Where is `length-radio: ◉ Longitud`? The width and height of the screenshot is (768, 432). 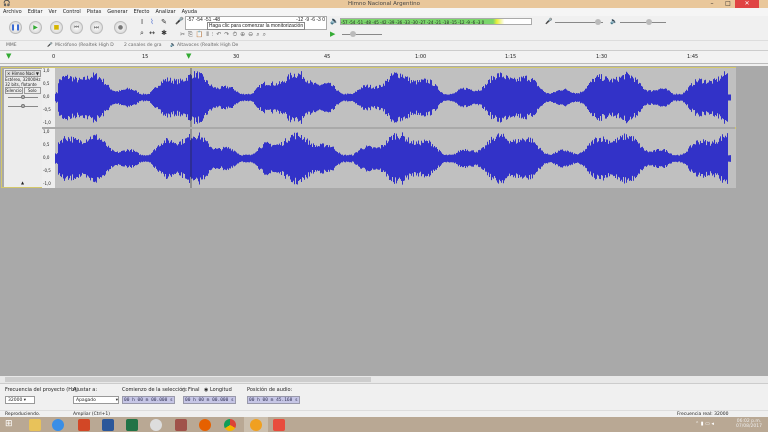 length-radio: ◉ Longitud is located at coordinates (218, 390).